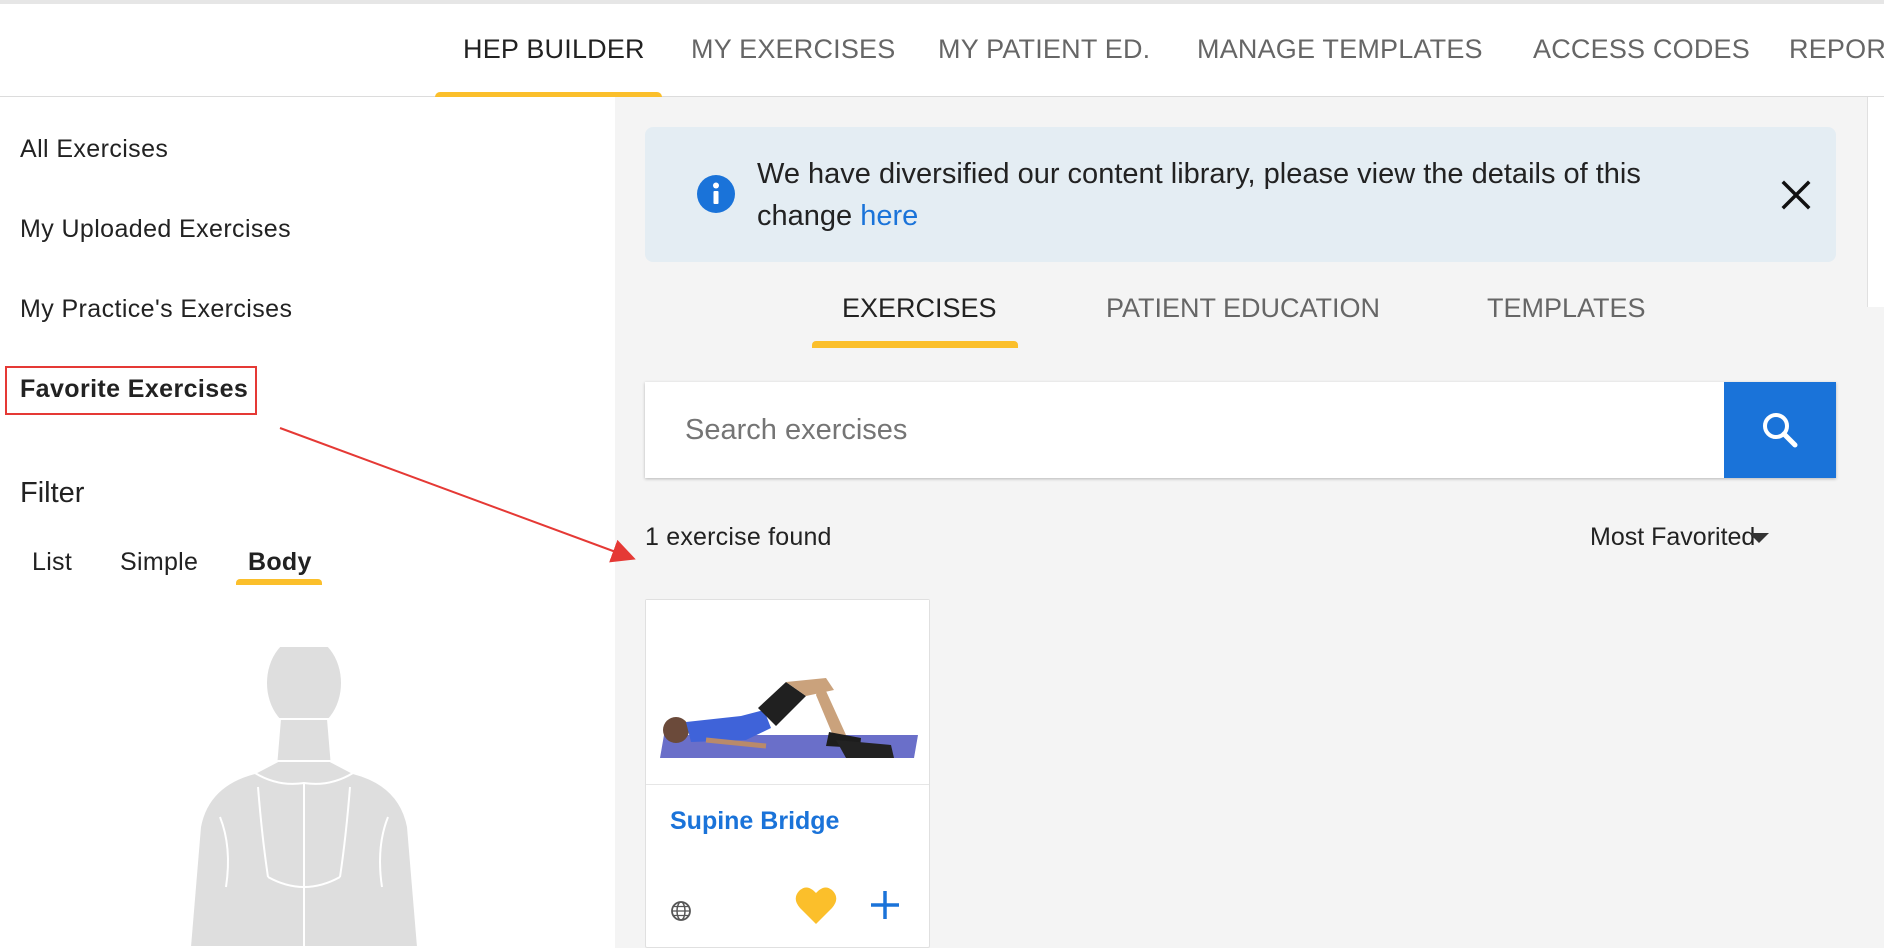  I want to click on info-icon, so click(716, 194).